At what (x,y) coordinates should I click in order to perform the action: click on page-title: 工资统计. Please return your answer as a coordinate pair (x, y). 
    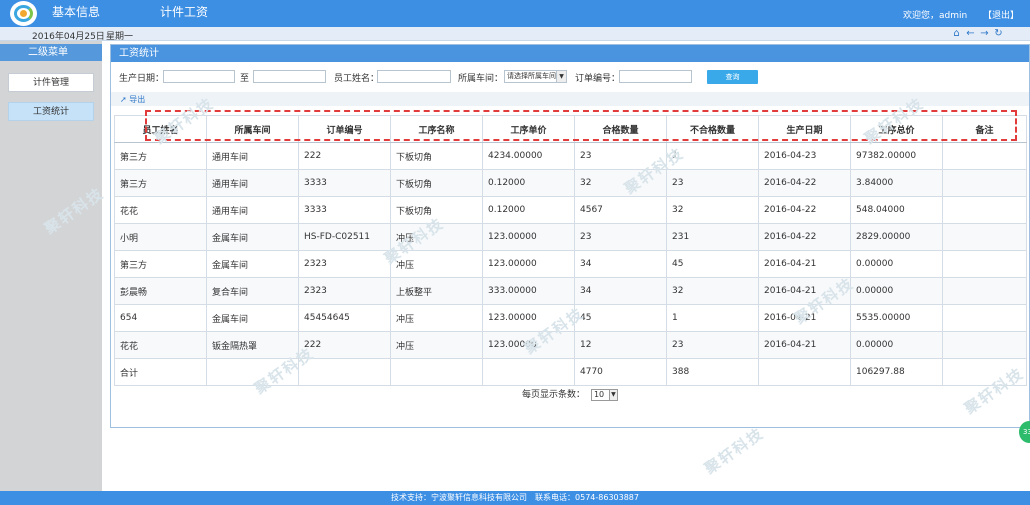
    Looking at the image, I should click on (570, 53).